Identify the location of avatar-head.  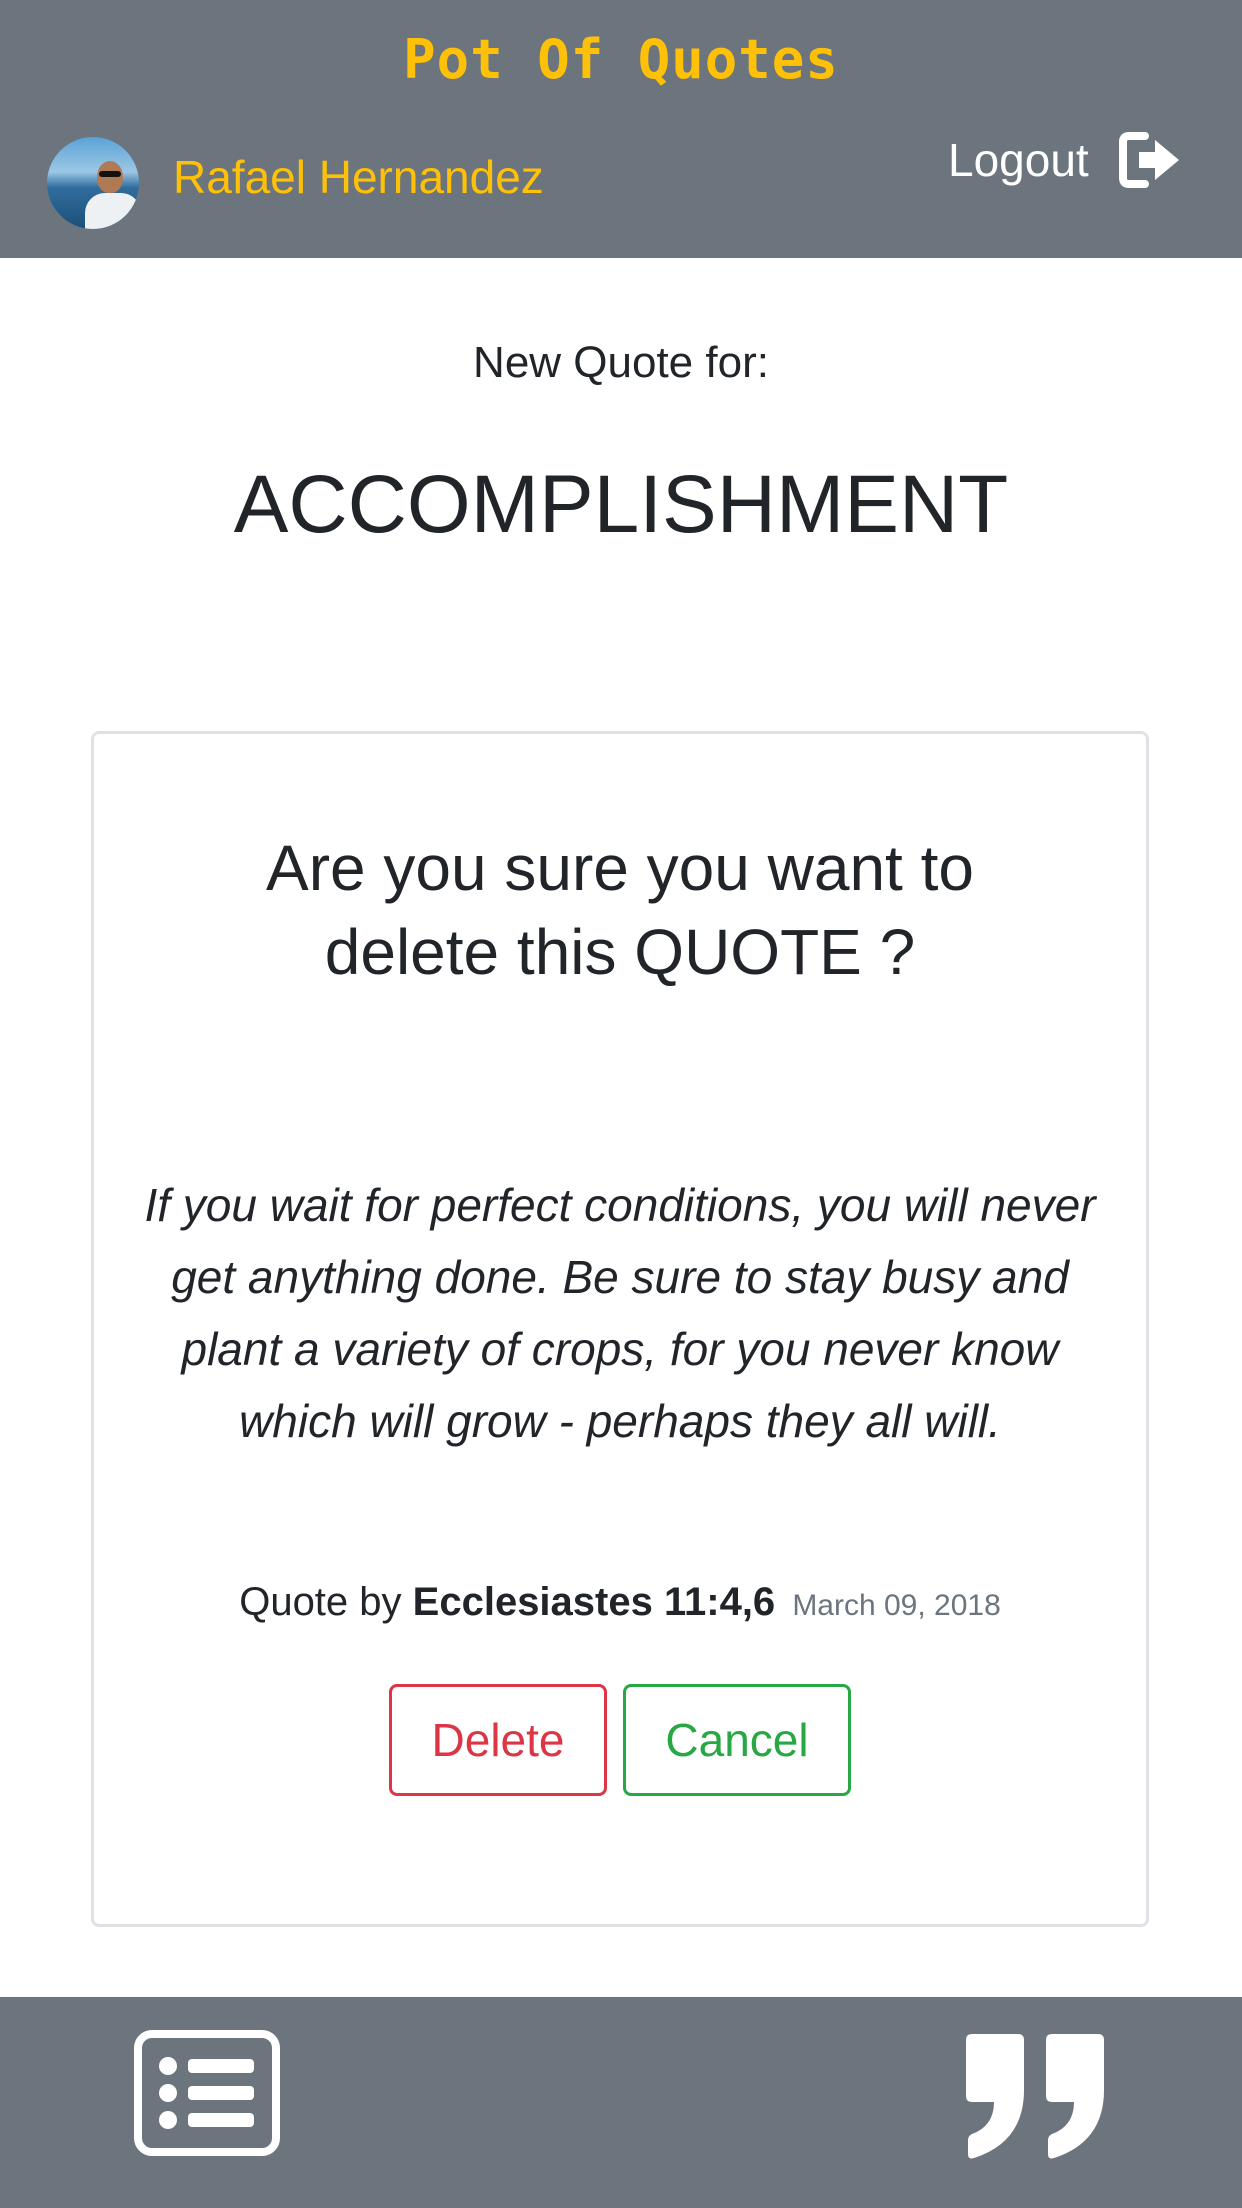
(110, 177).